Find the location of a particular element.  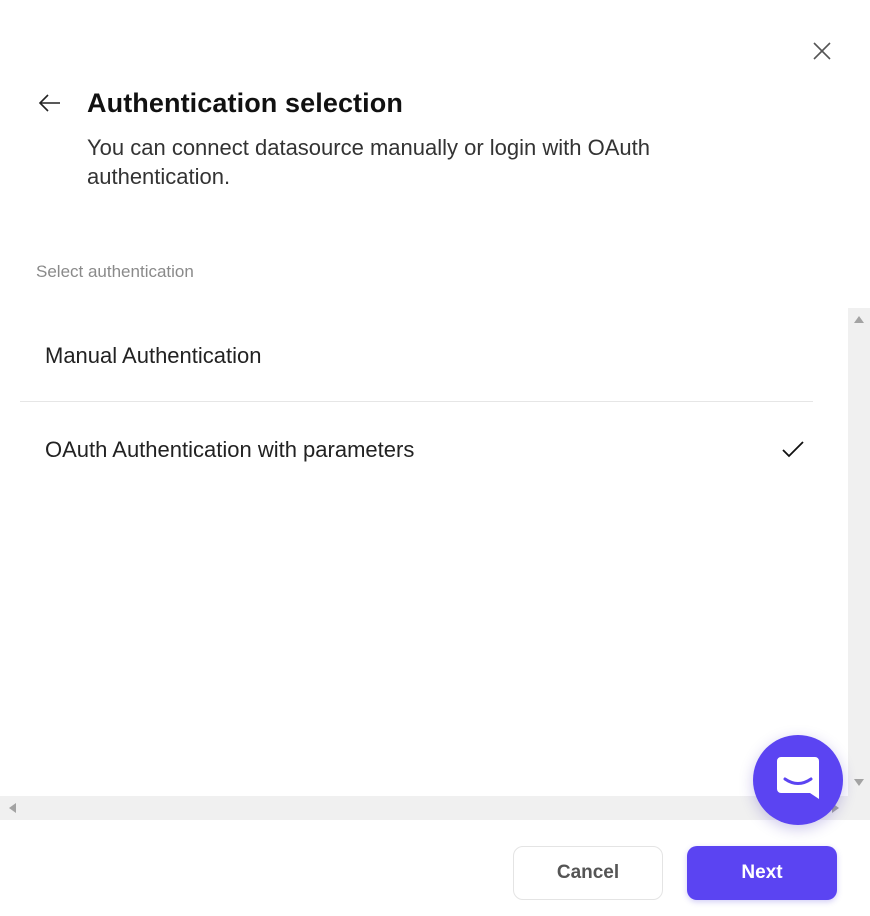

option-label: OAuth Authentication with parameters is located at coordinates (230, 449).